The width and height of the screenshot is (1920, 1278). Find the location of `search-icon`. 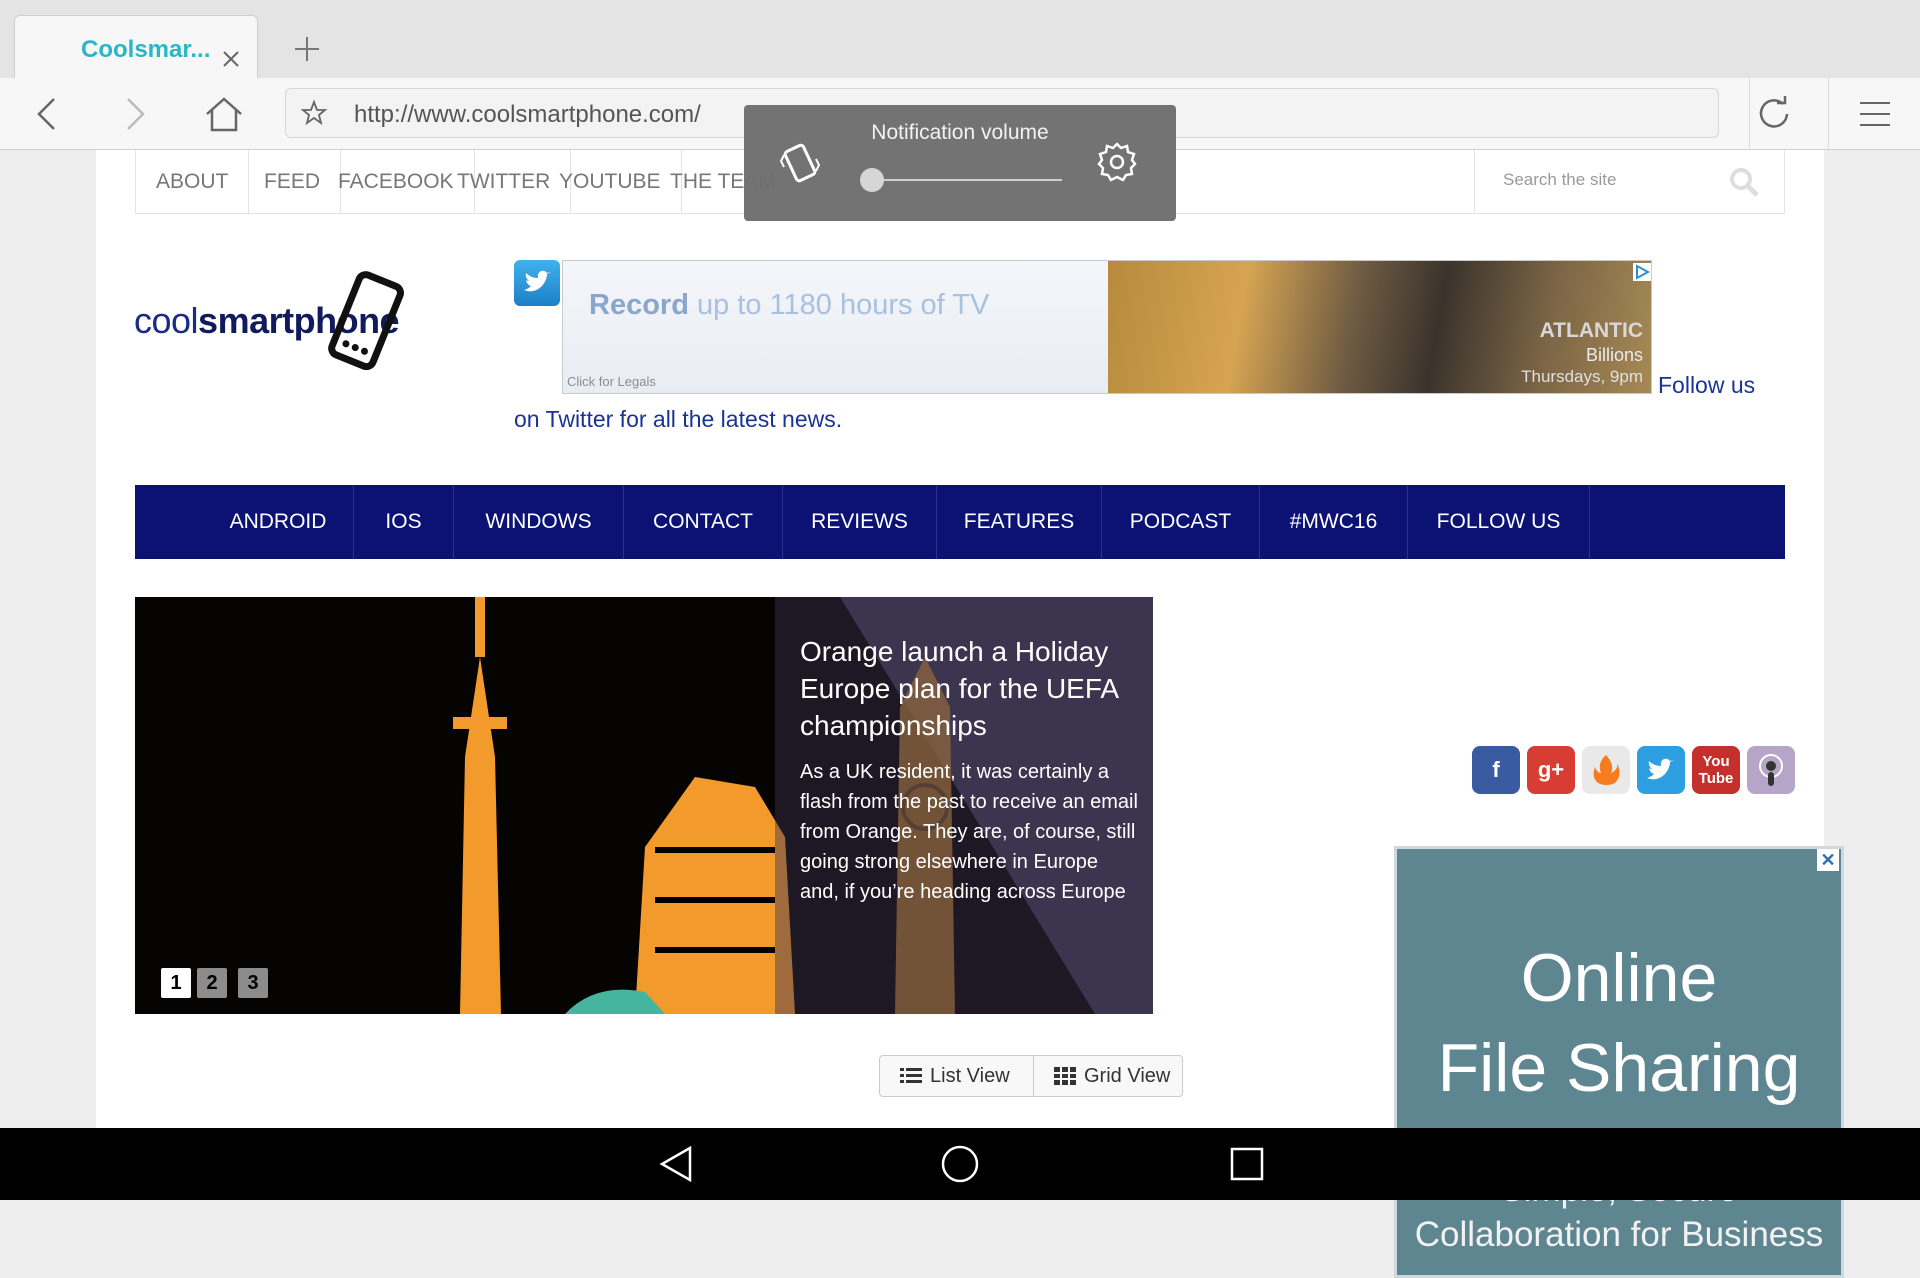

search-icon is located at coordinates (1744, 182).